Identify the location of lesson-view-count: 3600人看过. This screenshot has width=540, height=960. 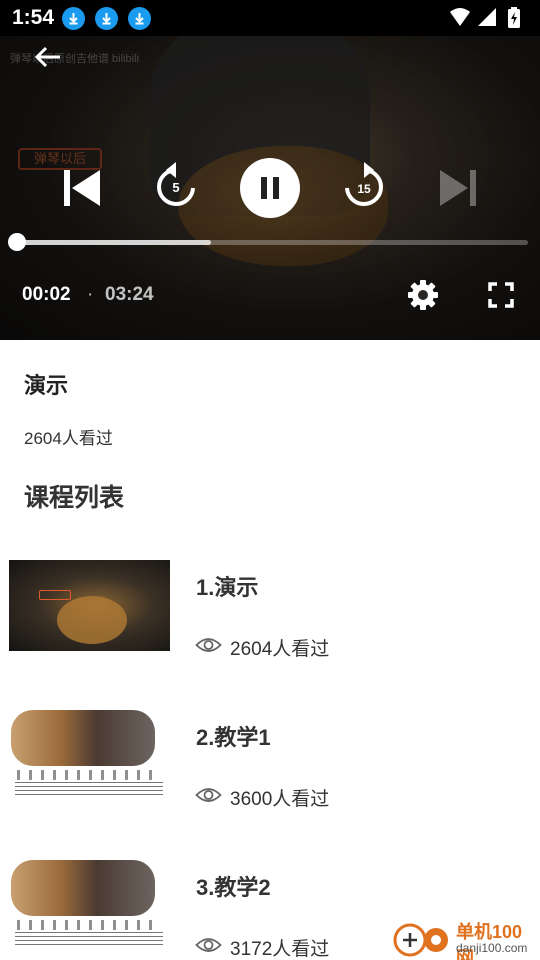
(280, 799).